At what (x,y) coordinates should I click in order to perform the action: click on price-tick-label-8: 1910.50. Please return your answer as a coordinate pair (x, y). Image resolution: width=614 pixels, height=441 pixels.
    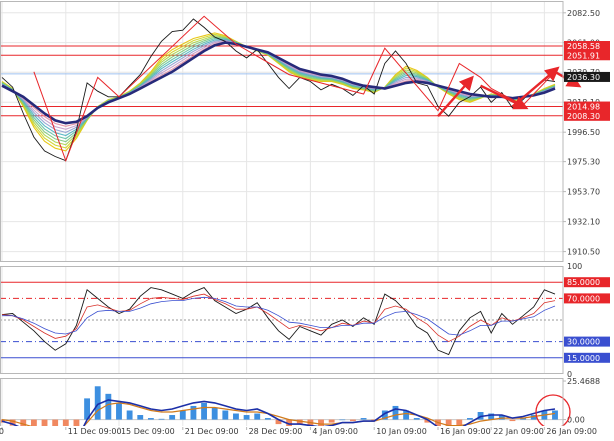
    Looking at the image, I should click on (583, 252).